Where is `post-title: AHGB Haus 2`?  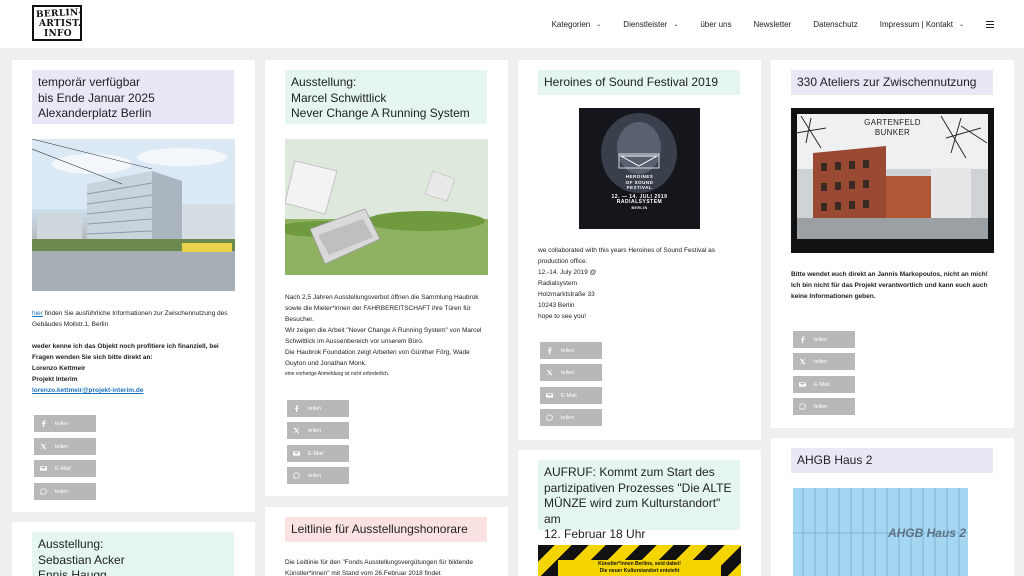
post-title: AHGB Haus 2 is located at coordinates (892, 460).